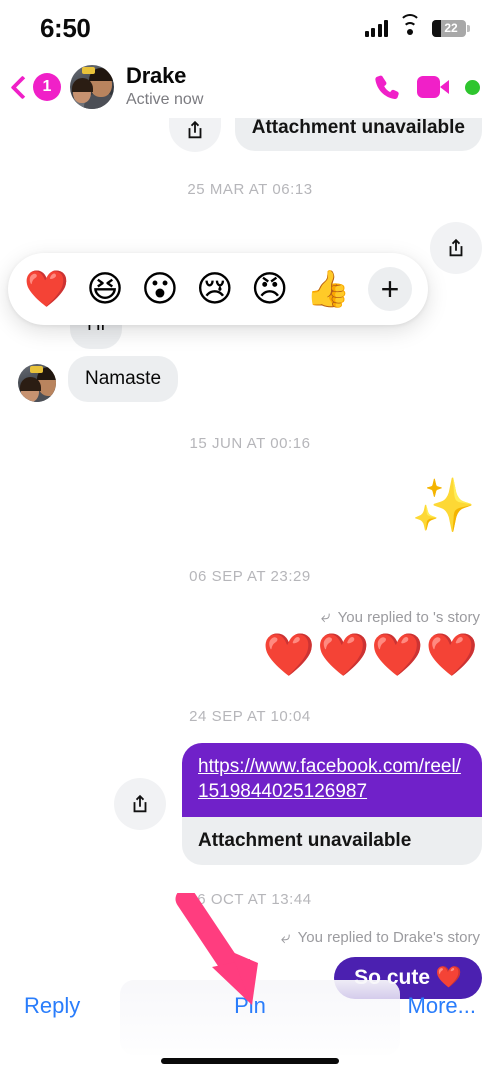 This screenshot has height=1080, width=500. I want to click on angry-reaction-icon: 😠, so click(270, 289).